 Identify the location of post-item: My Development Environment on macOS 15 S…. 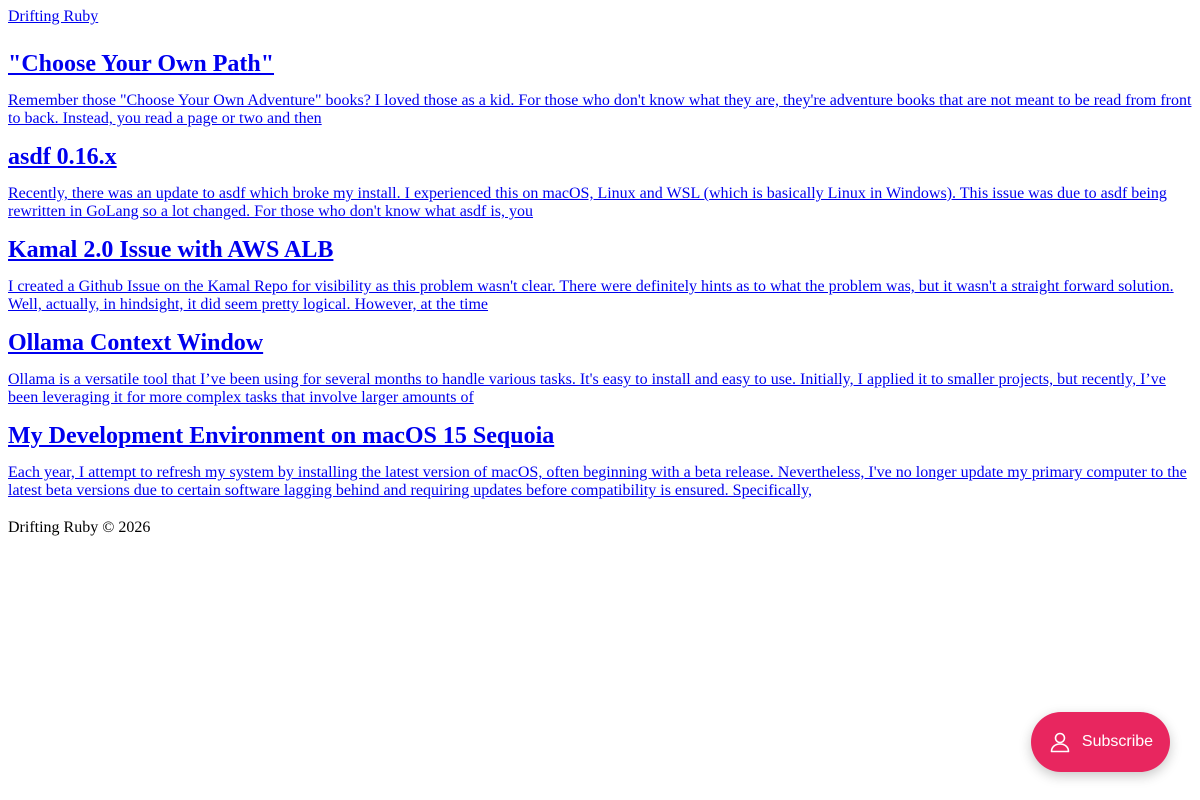
(600, 461).